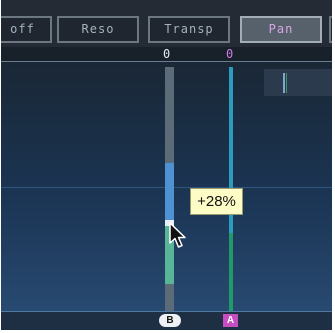 The image size is (335, 333). Describe the element at coordinates (189, 29) in the screenshot. I see `transp-button: Transp` at that location.